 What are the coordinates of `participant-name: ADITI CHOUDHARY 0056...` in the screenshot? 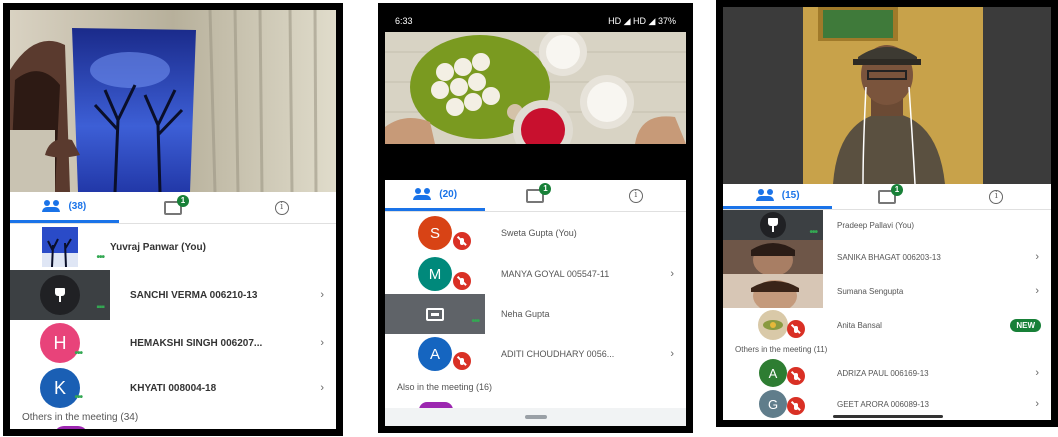 It's located at (558, 354).